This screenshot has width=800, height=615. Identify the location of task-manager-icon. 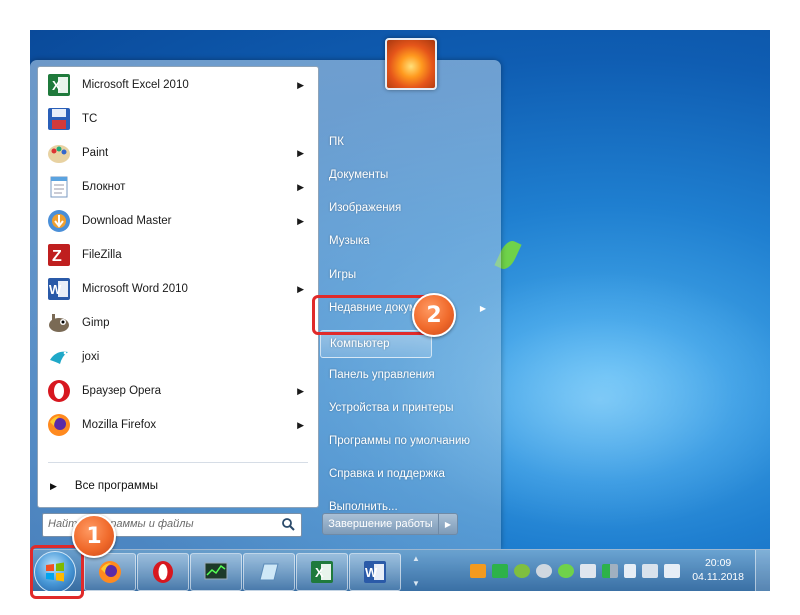
(216, 571).